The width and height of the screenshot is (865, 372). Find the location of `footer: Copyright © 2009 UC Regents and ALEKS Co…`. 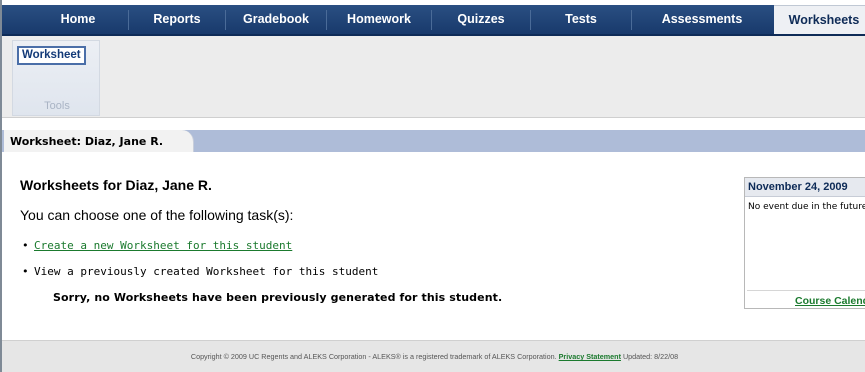

footer: Copyright © 2009 UC Regents and ALEKS Co… is located at coordinates (433, 356).